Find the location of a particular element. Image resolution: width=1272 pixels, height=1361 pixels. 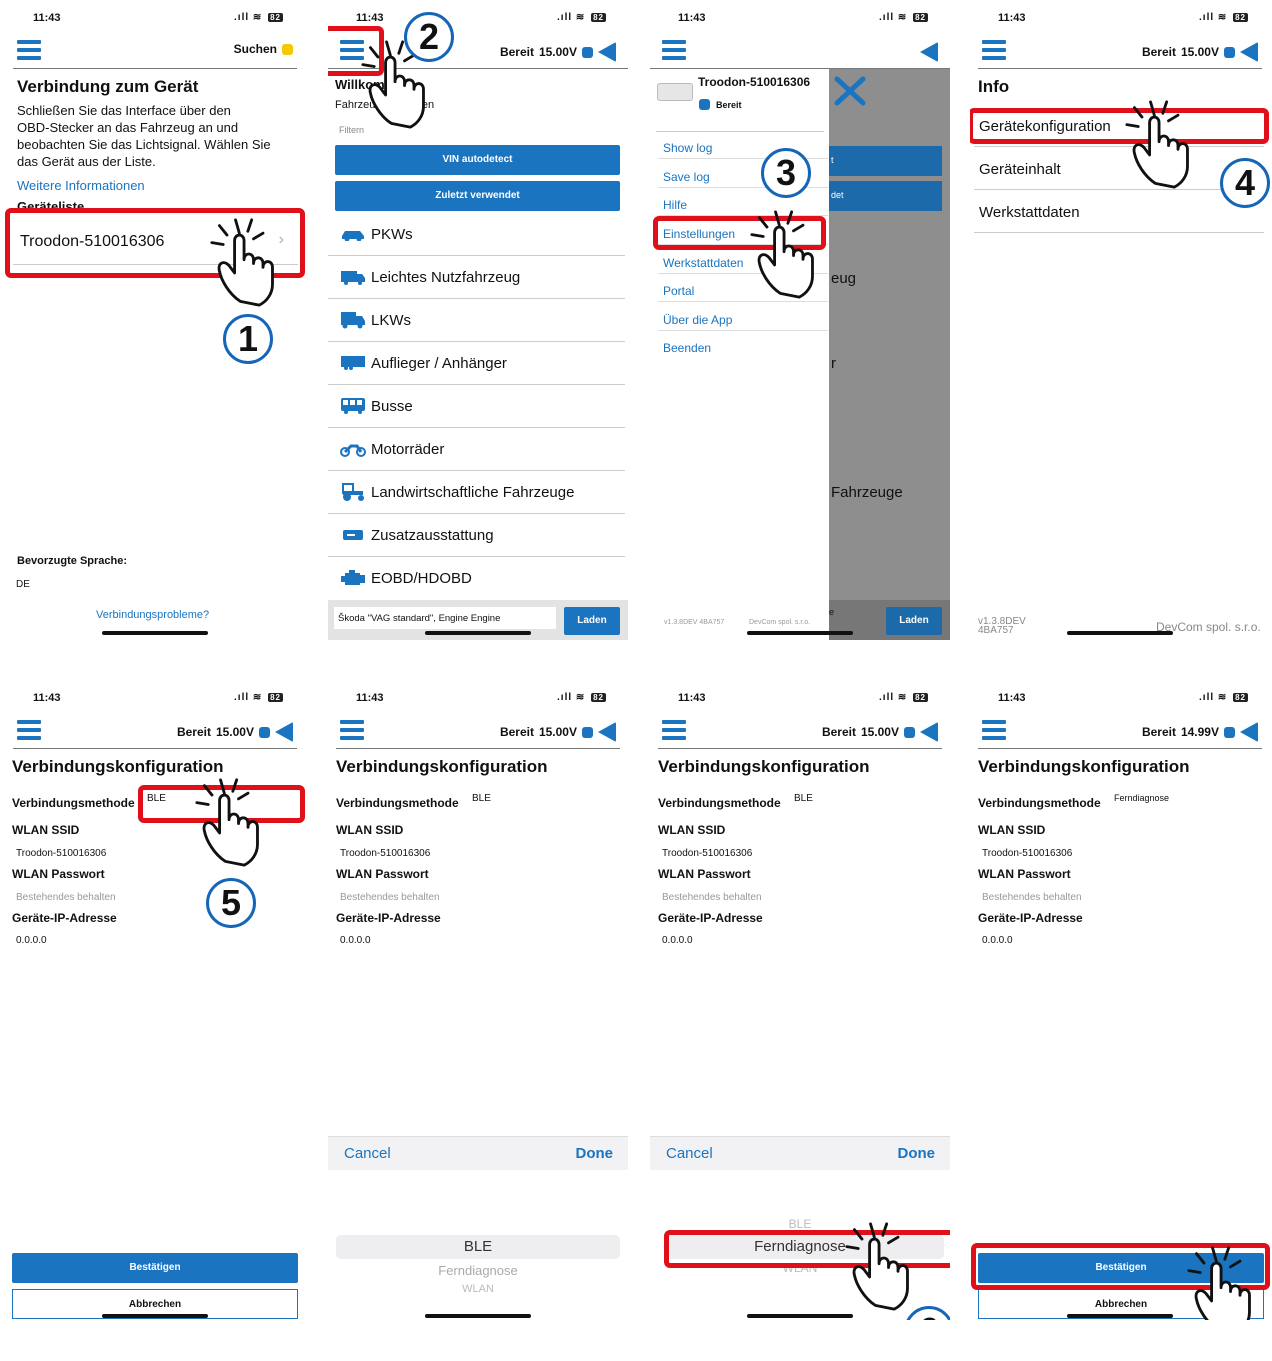

category-equipment: Zusatzausstattung is located at coordinates (476, 535).